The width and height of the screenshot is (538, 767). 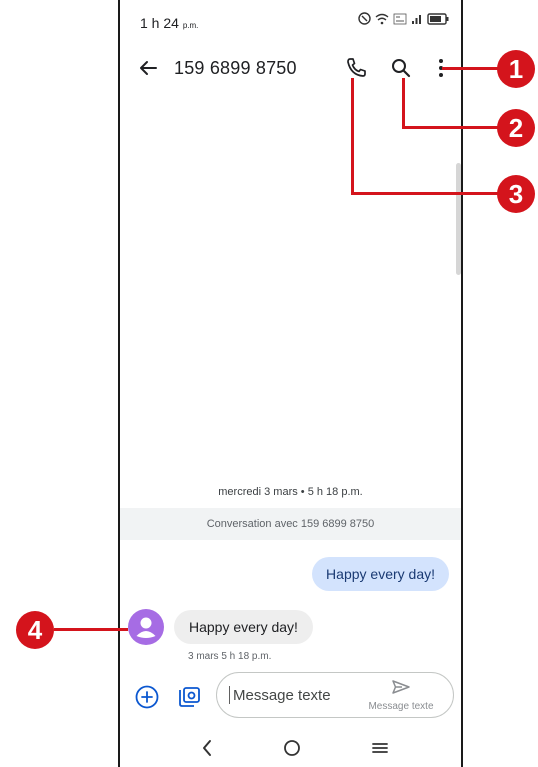 I want to click on callout-1: 1, so click(x=516, y=69).